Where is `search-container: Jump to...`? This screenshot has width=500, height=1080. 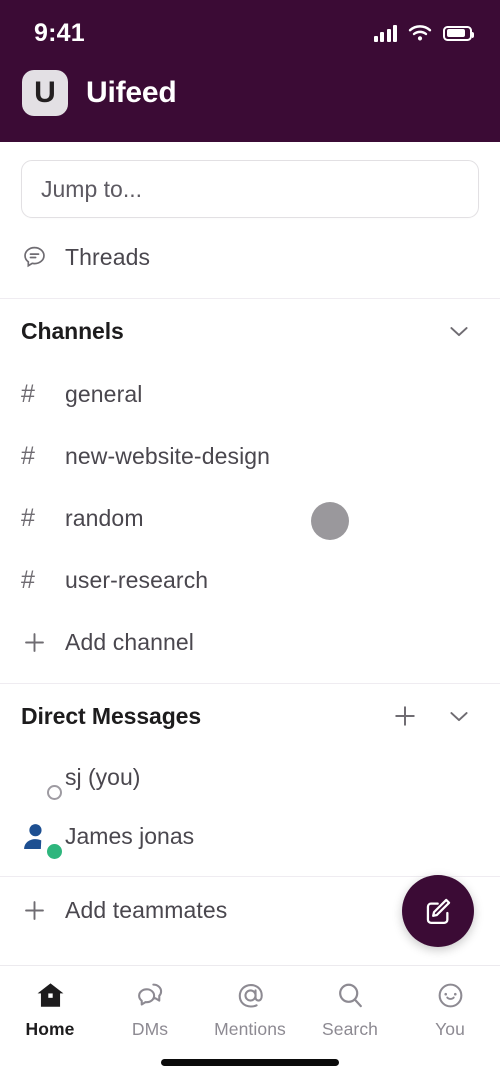 search-container: Jump to... is located at coordinates (250, 180).